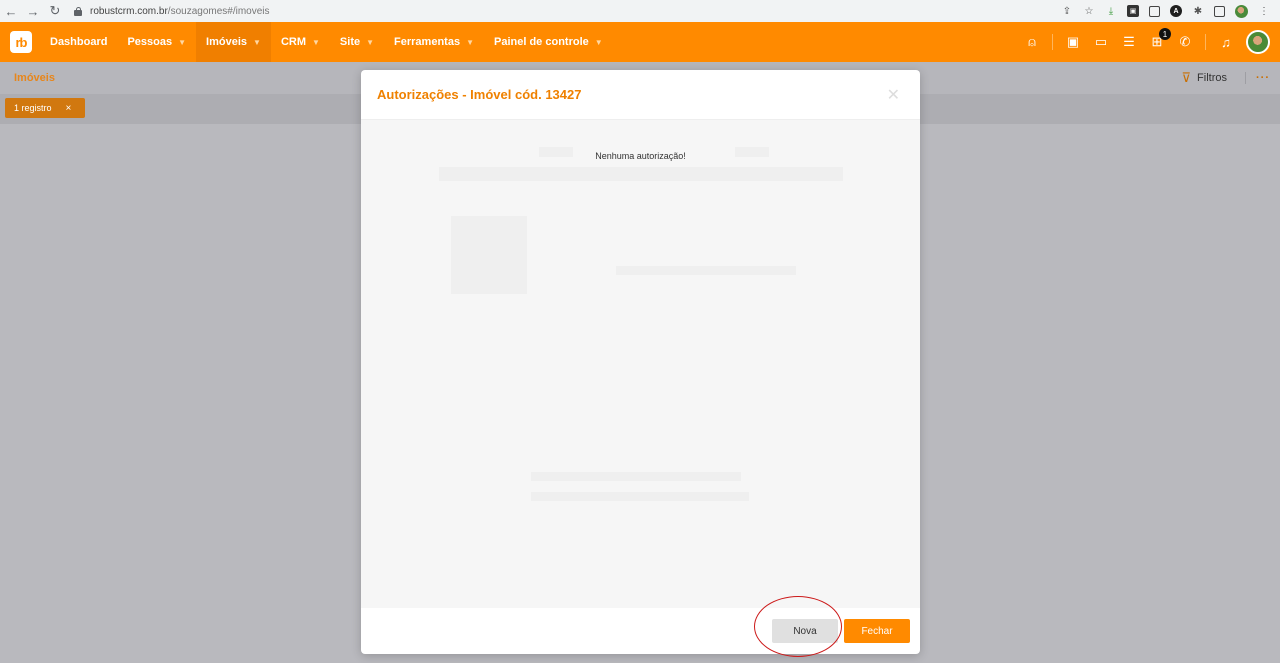 The width and height of the screenshot is (1280, 663). I want to click on menu-item-ferramentas: Ferramentas ▼, so click(434, 42).